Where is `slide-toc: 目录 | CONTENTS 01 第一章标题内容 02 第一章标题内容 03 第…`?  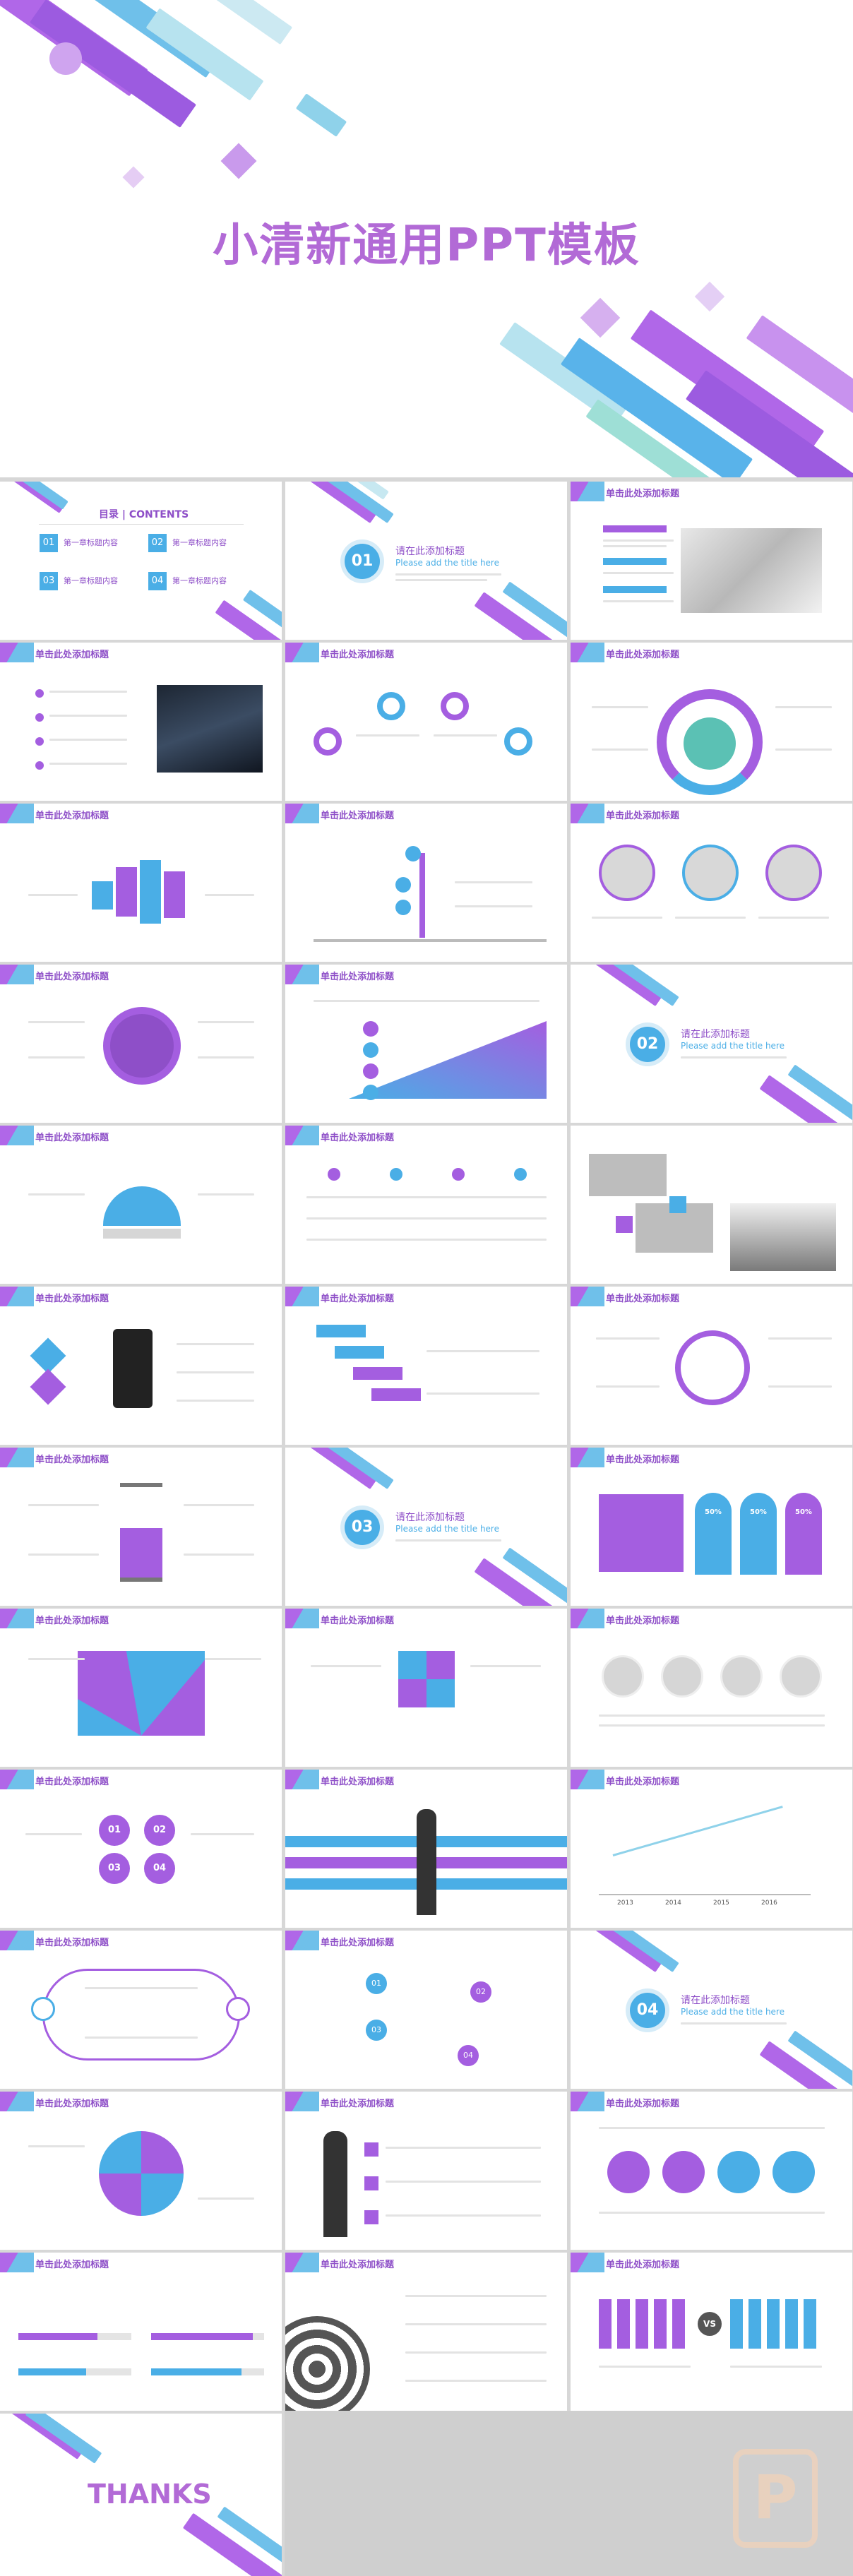 slide-toc: 目录 | CONTENTS 01 第一章标题内容 02 第一章标题内容 03 第… is located at coordinates (141, 561).